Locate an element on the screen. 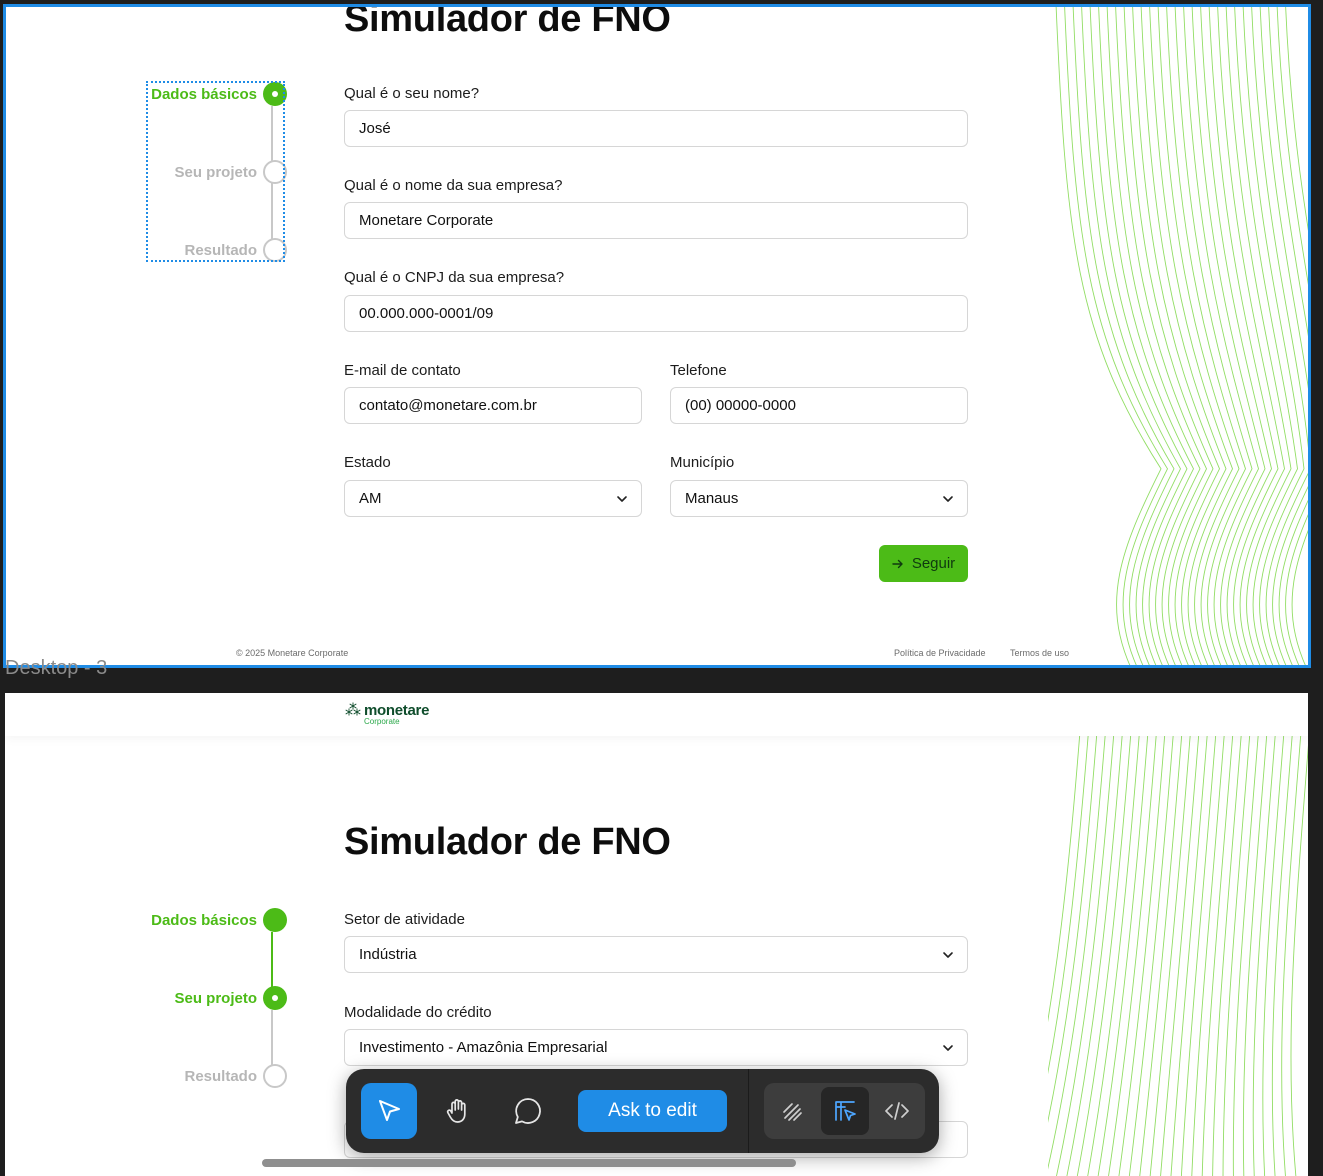 This screenshot has width=1323, height=1176. modalidade-value: Investimento - Amazônia Empresarial is located at coordinates (483, 1047).